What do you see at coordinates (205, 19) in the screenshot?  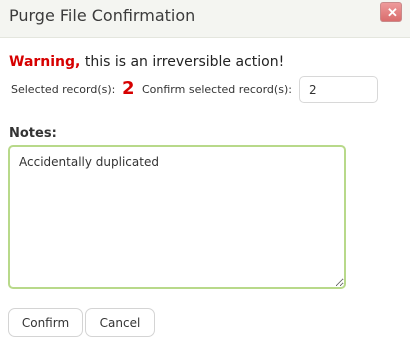 I see `dialog-titlebar: Purge File Confirmation ✕` at bounding box center [205, 19].